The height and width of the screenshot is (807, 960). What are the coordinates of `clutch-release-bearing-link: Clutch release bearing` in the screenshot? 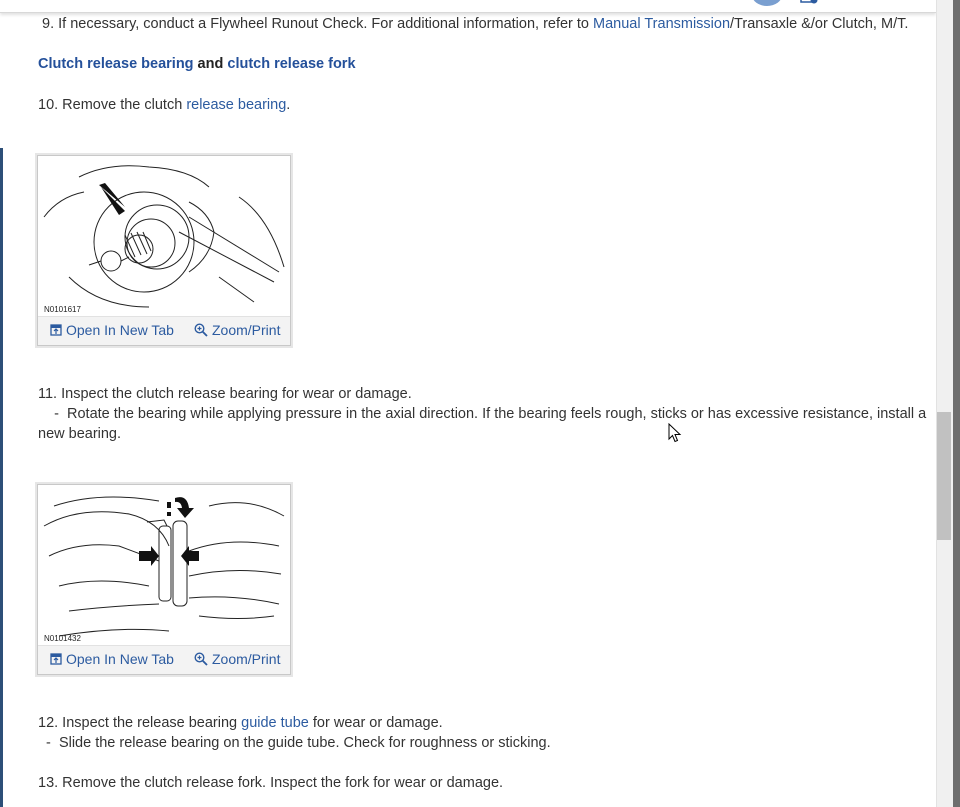 It's located at (116, 64).